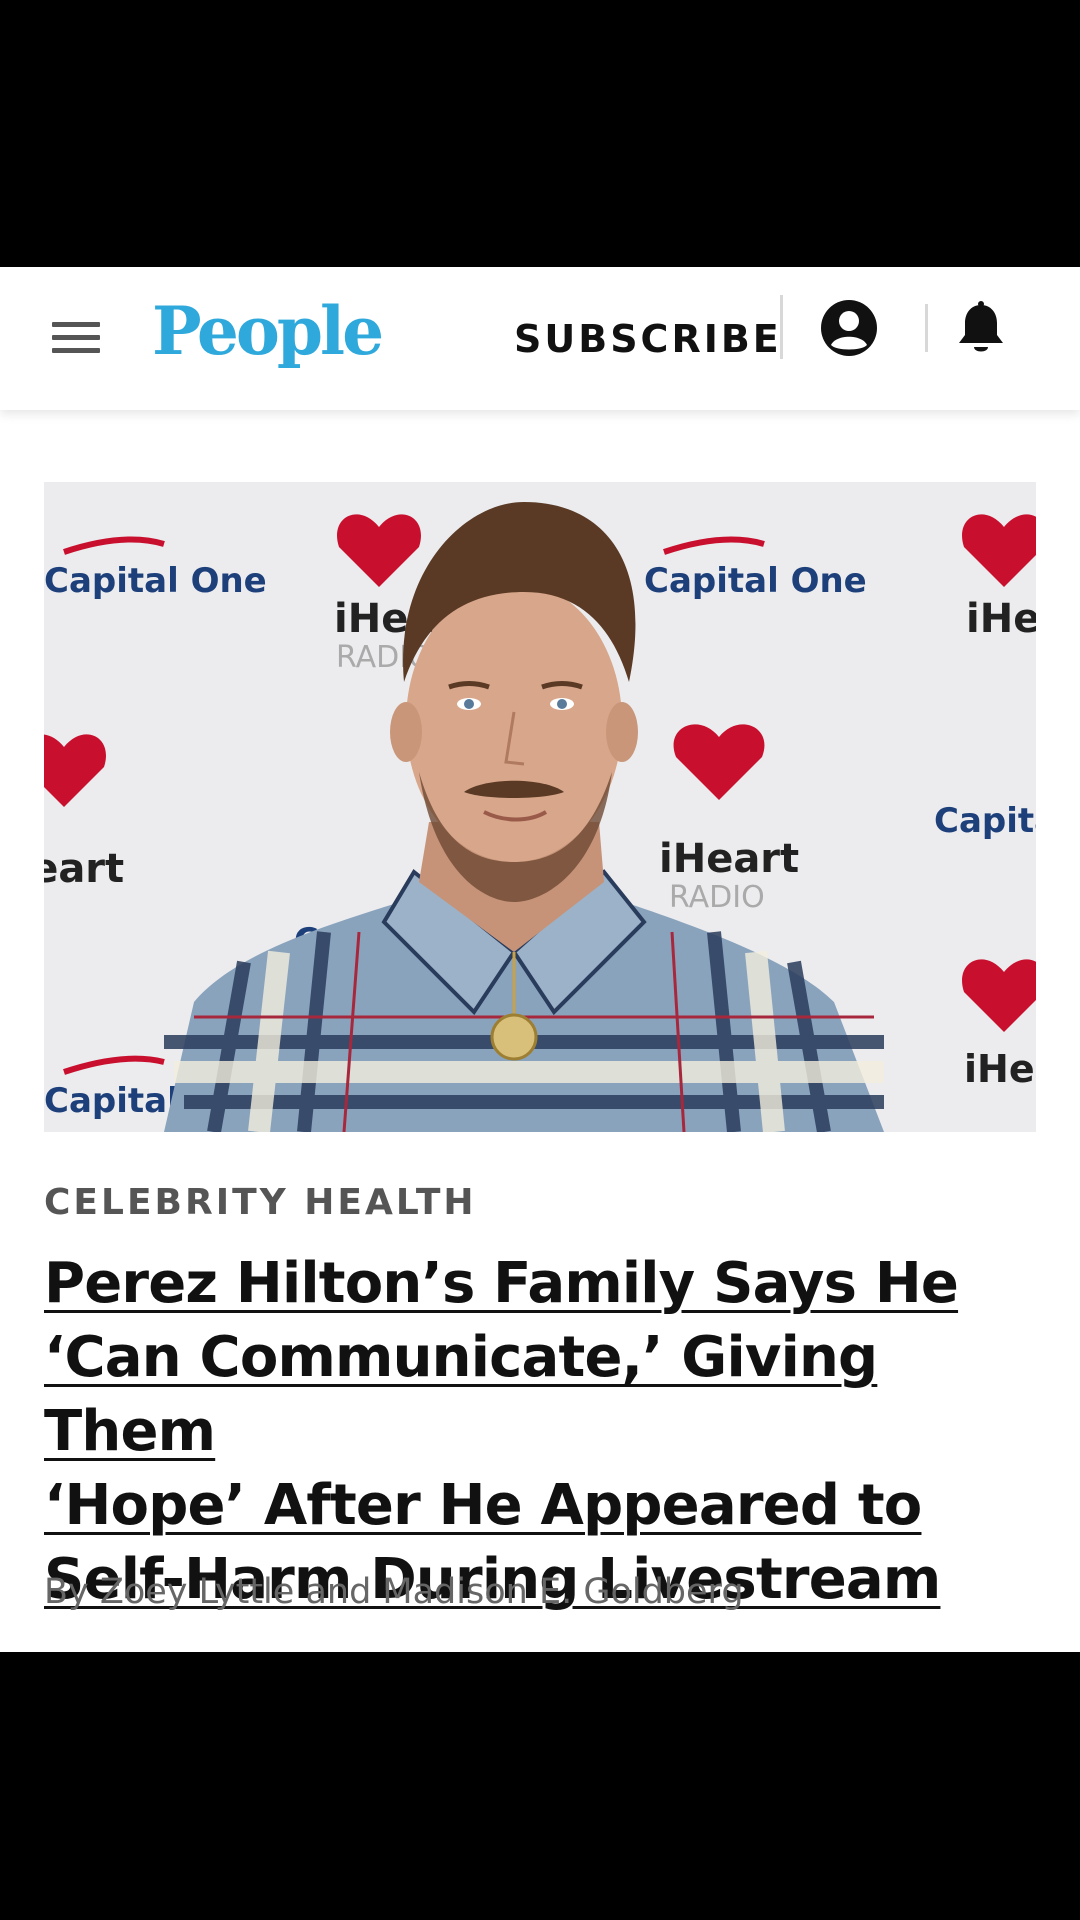  I want to click on account-circle-icon, so click(849, 328).